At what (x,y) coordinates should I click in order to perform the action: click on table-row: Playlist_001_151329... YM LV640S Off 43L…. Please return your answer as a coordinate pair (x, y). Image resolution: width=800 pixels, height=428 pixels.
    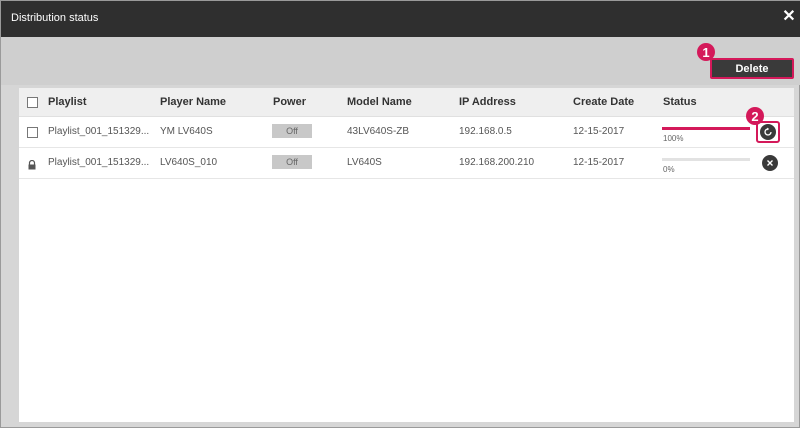
    Looking at the image, I should click on (406, 127).